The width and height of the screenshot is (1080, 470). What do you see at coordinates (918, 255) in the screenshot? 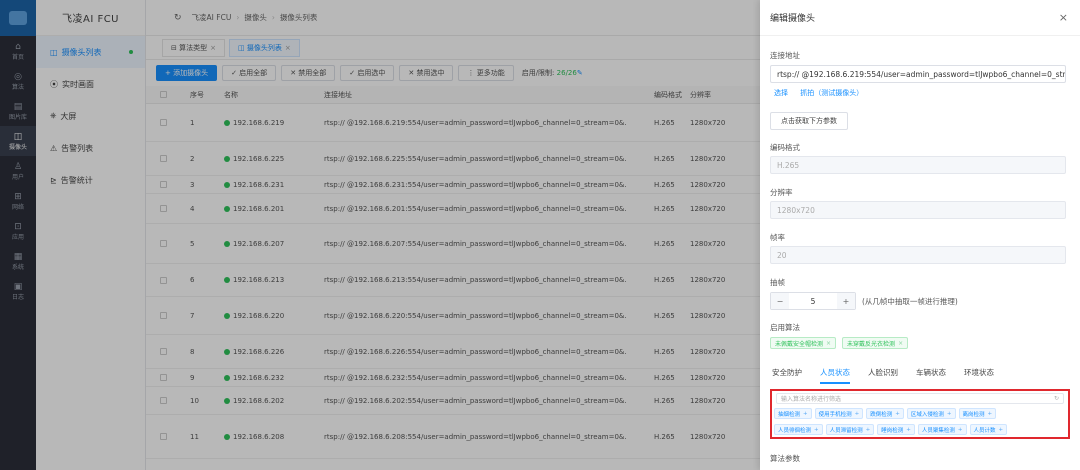
I see `fps-input: 20` at bounding box center [918, 255].